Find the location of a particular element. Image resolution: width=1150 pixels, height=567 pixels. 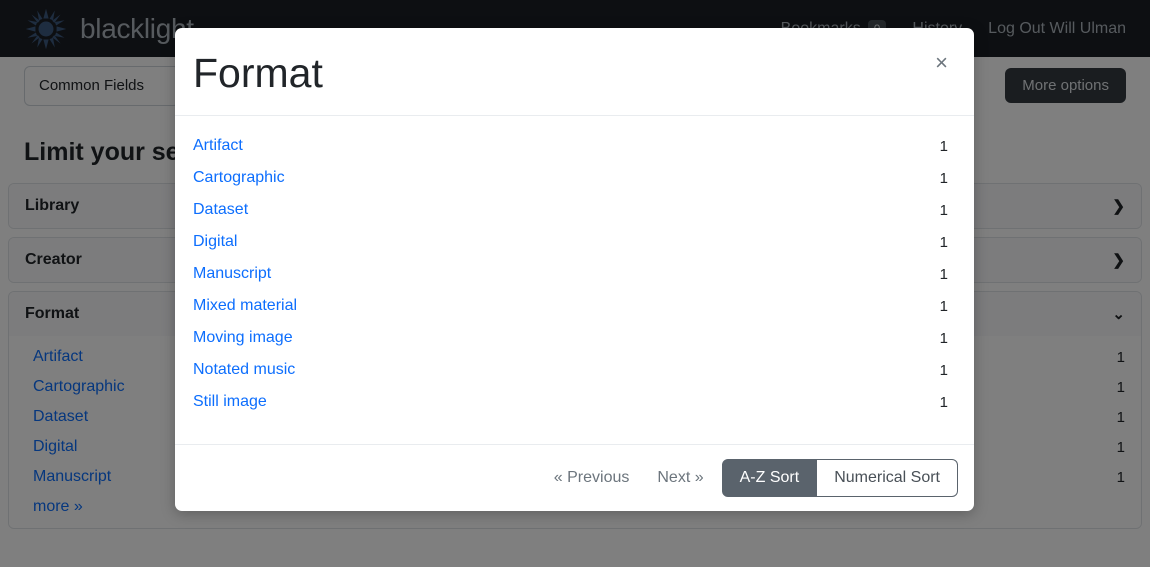

sort-button-group: A-Z Sort Numerical Sort is located at coordinates (839, 478).